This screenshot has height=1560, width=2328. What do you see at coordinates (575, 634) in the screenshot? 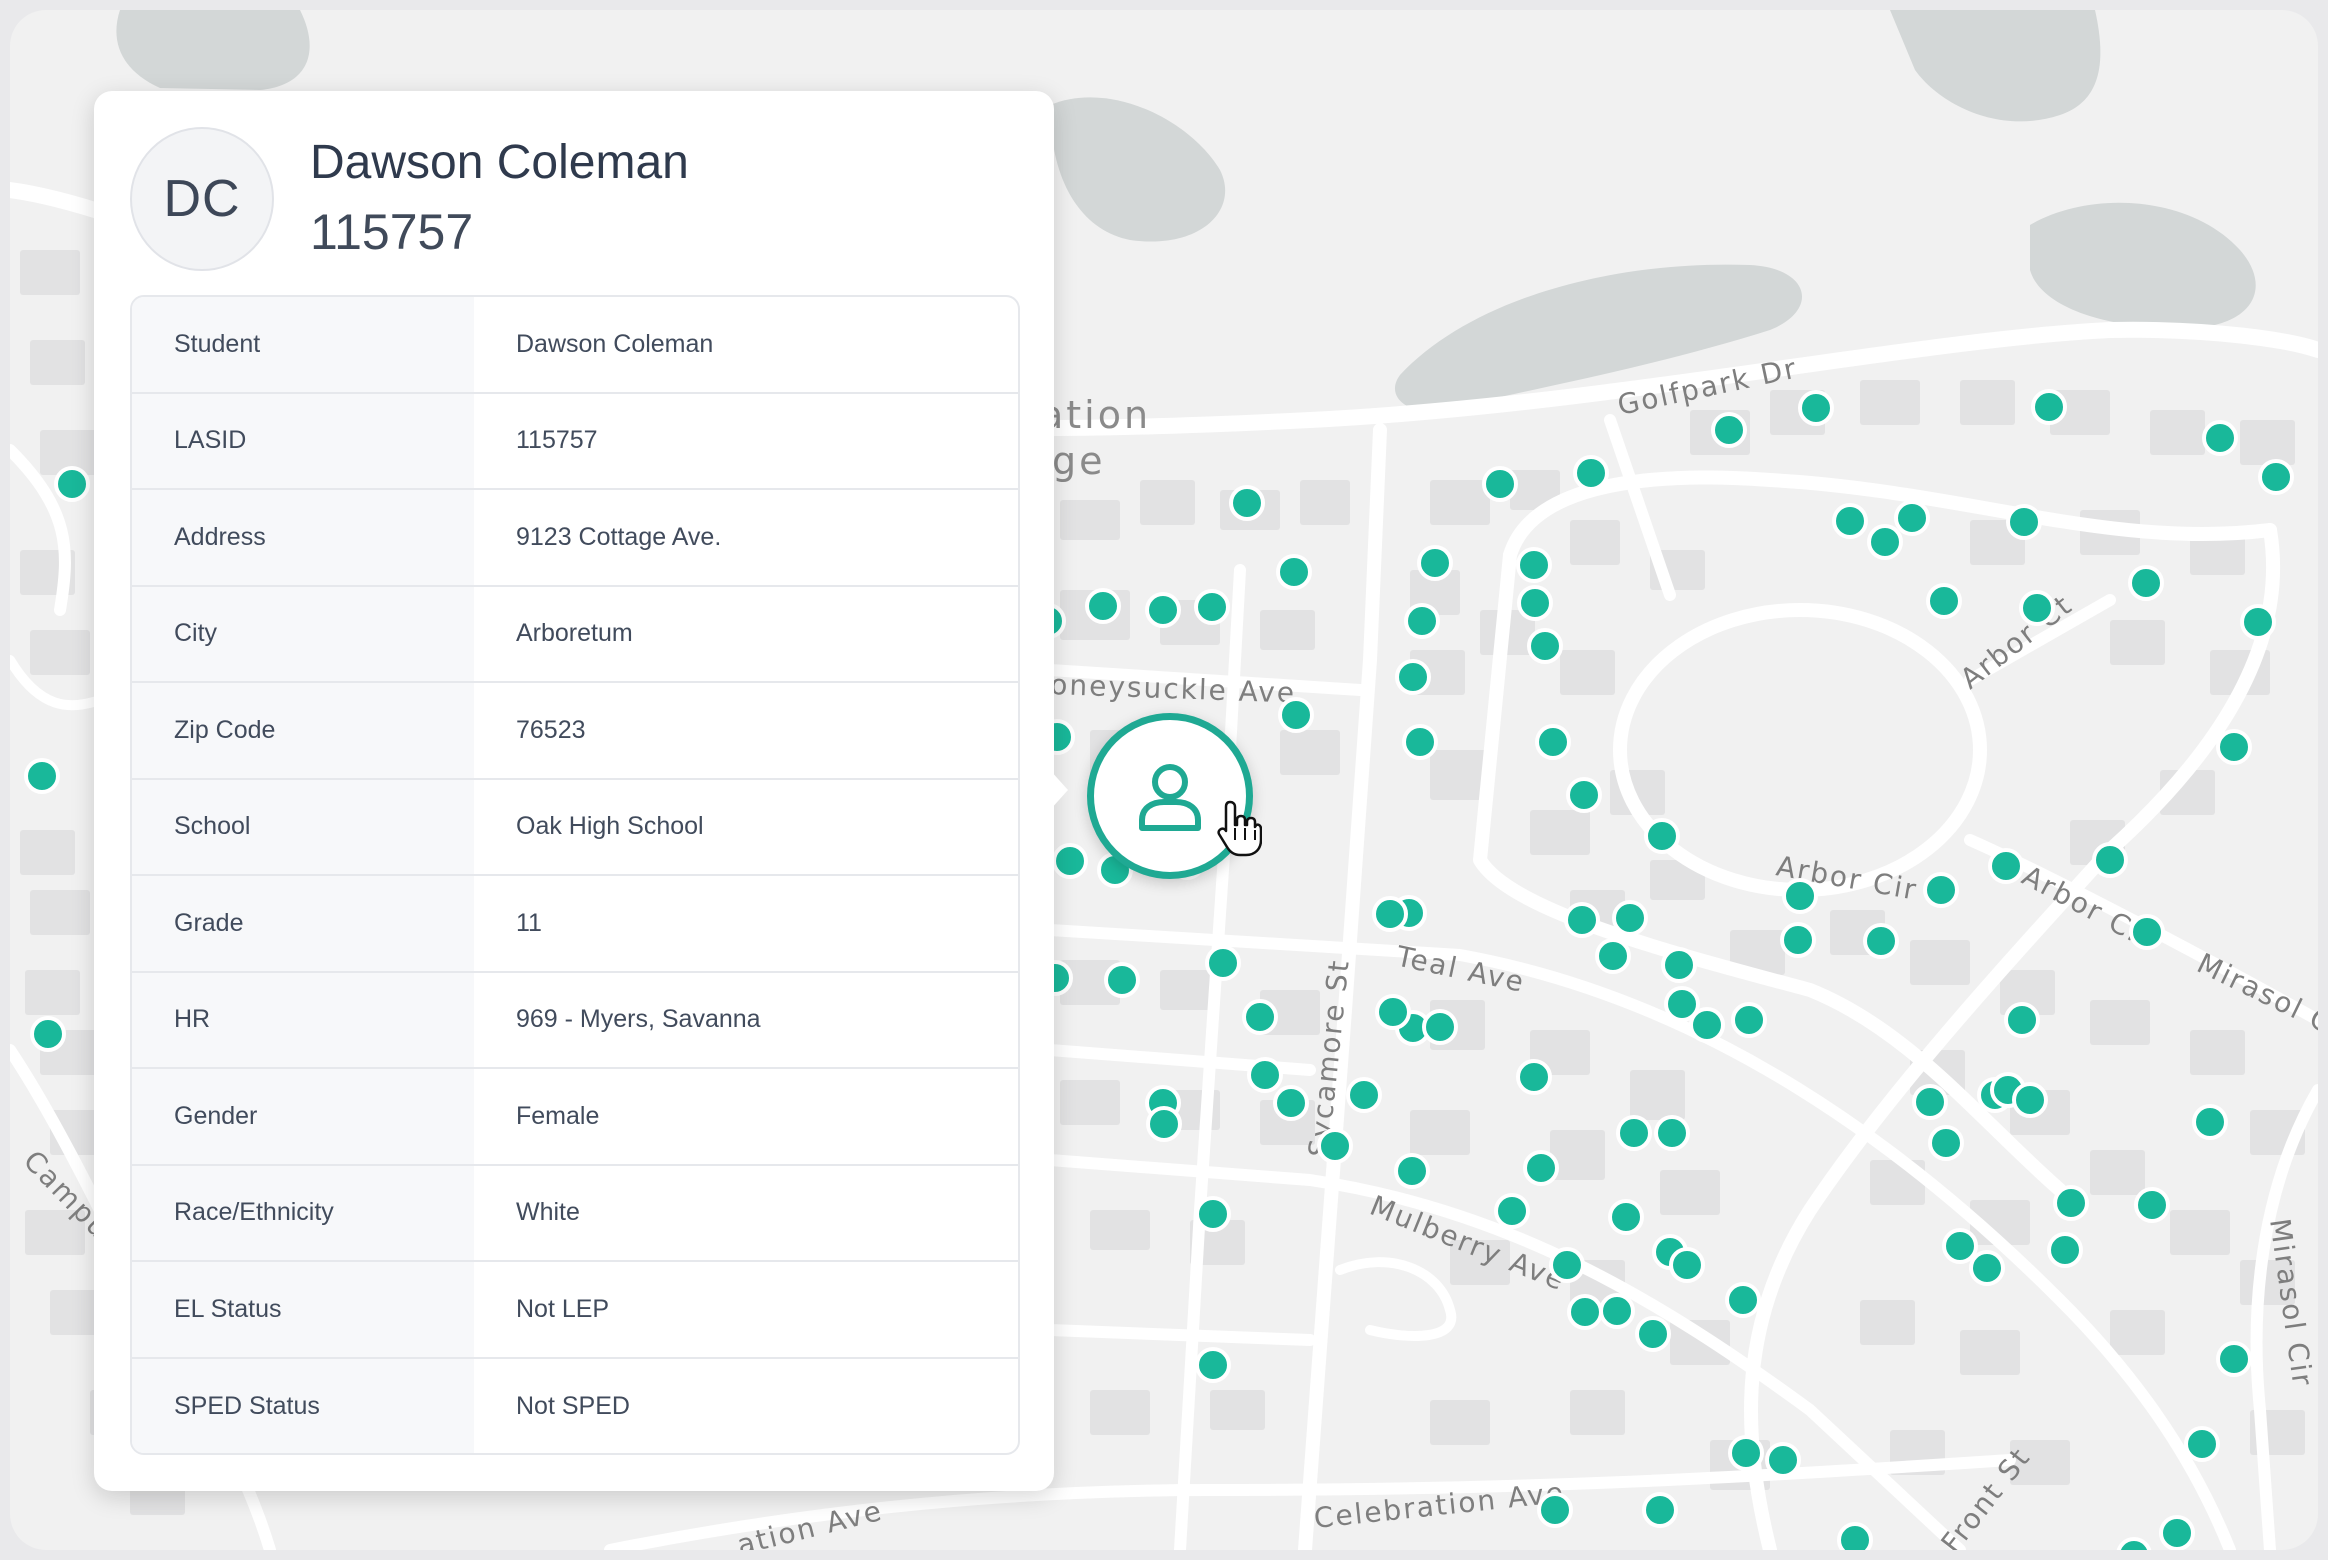
I see `detail-row: City Arboretum` at bounding box center [575, 634].